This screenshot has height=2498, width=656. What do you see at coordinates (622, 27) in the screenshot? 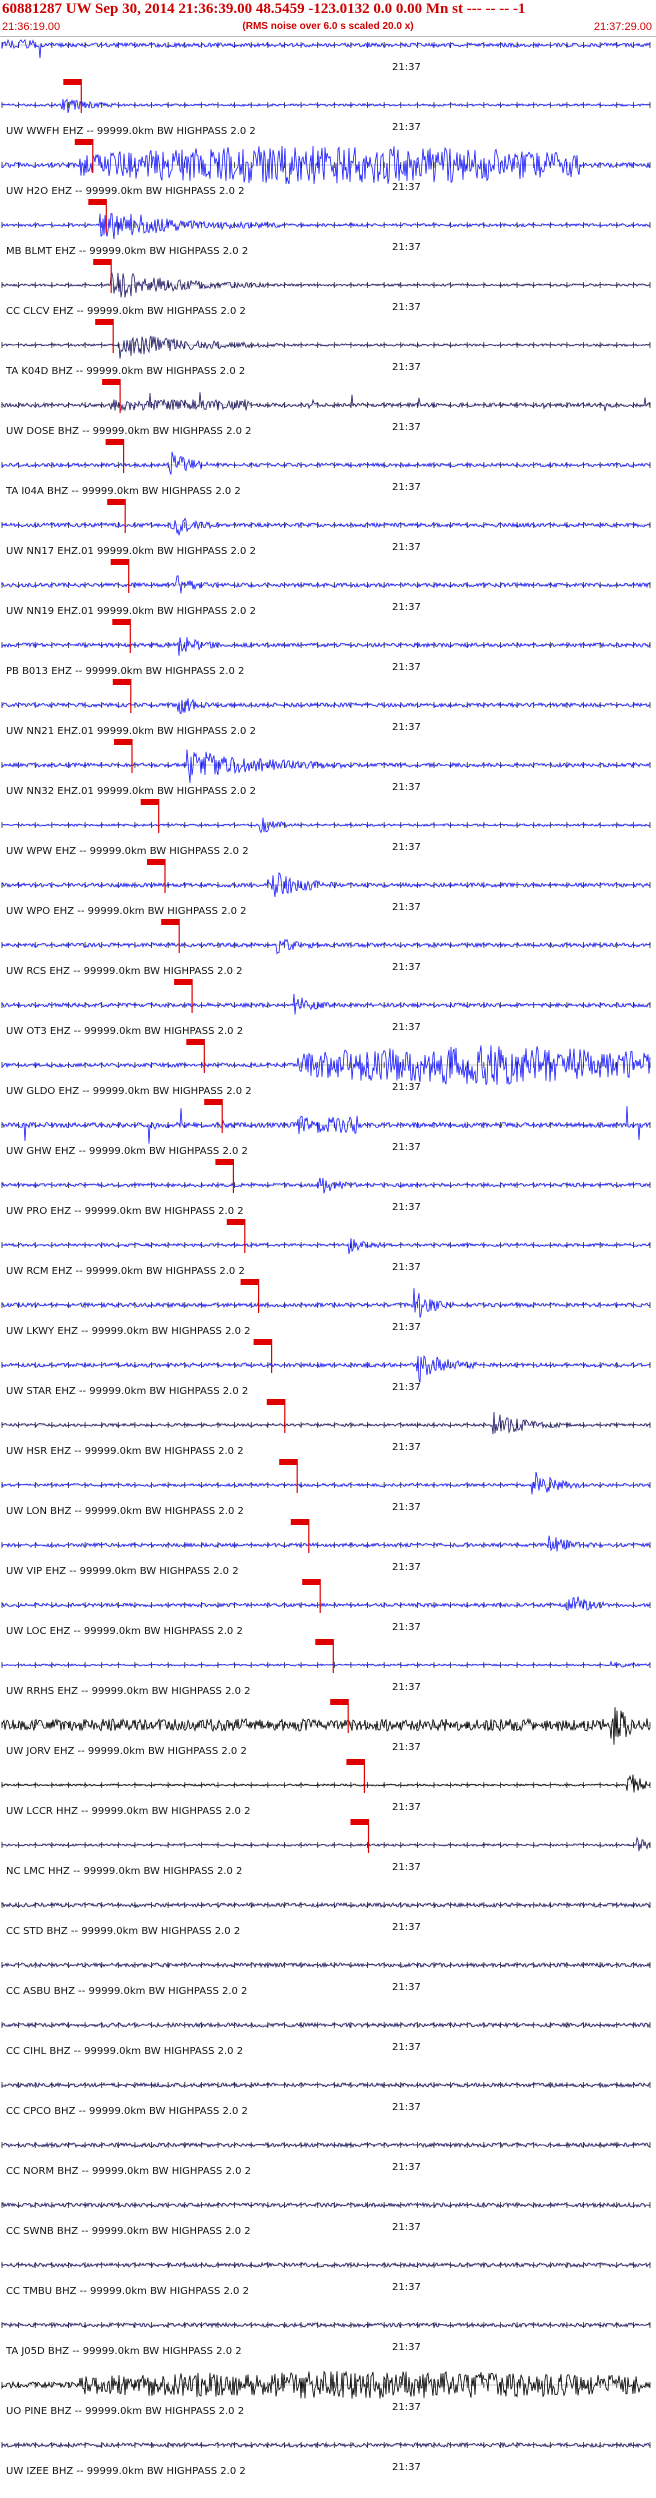
I see `end-time: 21:37:29.00` at bounding box center [622, 27].